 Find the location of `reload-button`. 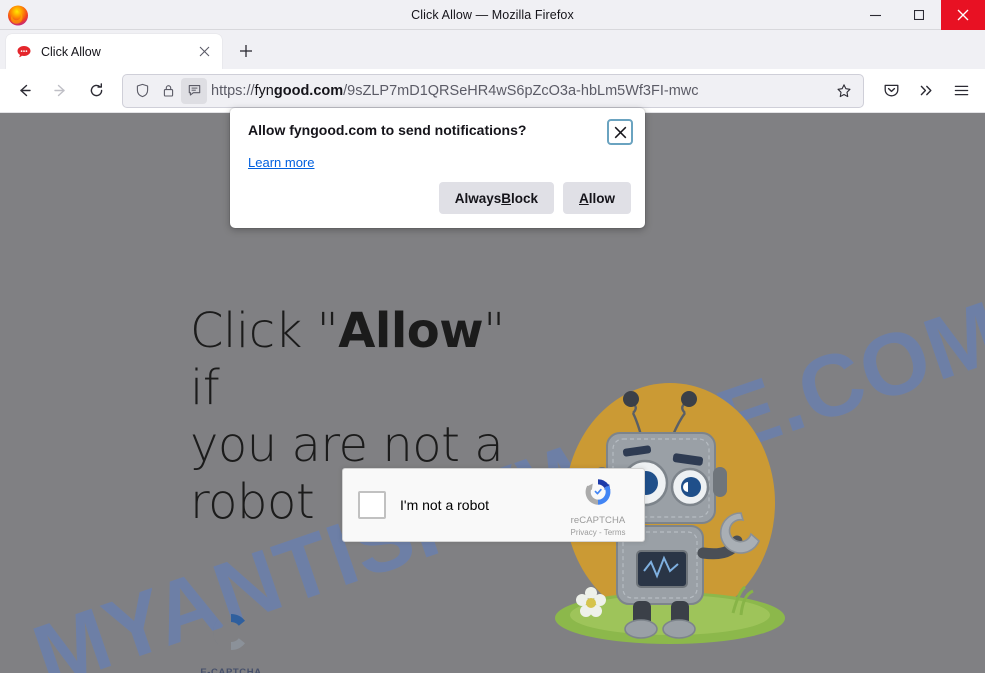

reload-button is located at coordinates (96, 91).